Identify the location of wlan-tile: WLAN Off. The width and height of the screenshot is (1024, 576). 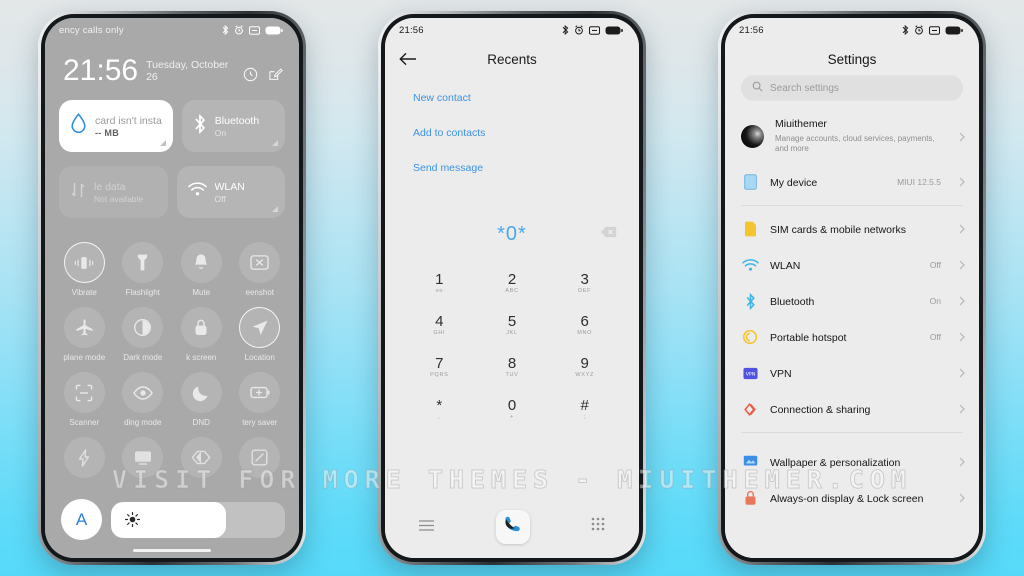
(230, 192).